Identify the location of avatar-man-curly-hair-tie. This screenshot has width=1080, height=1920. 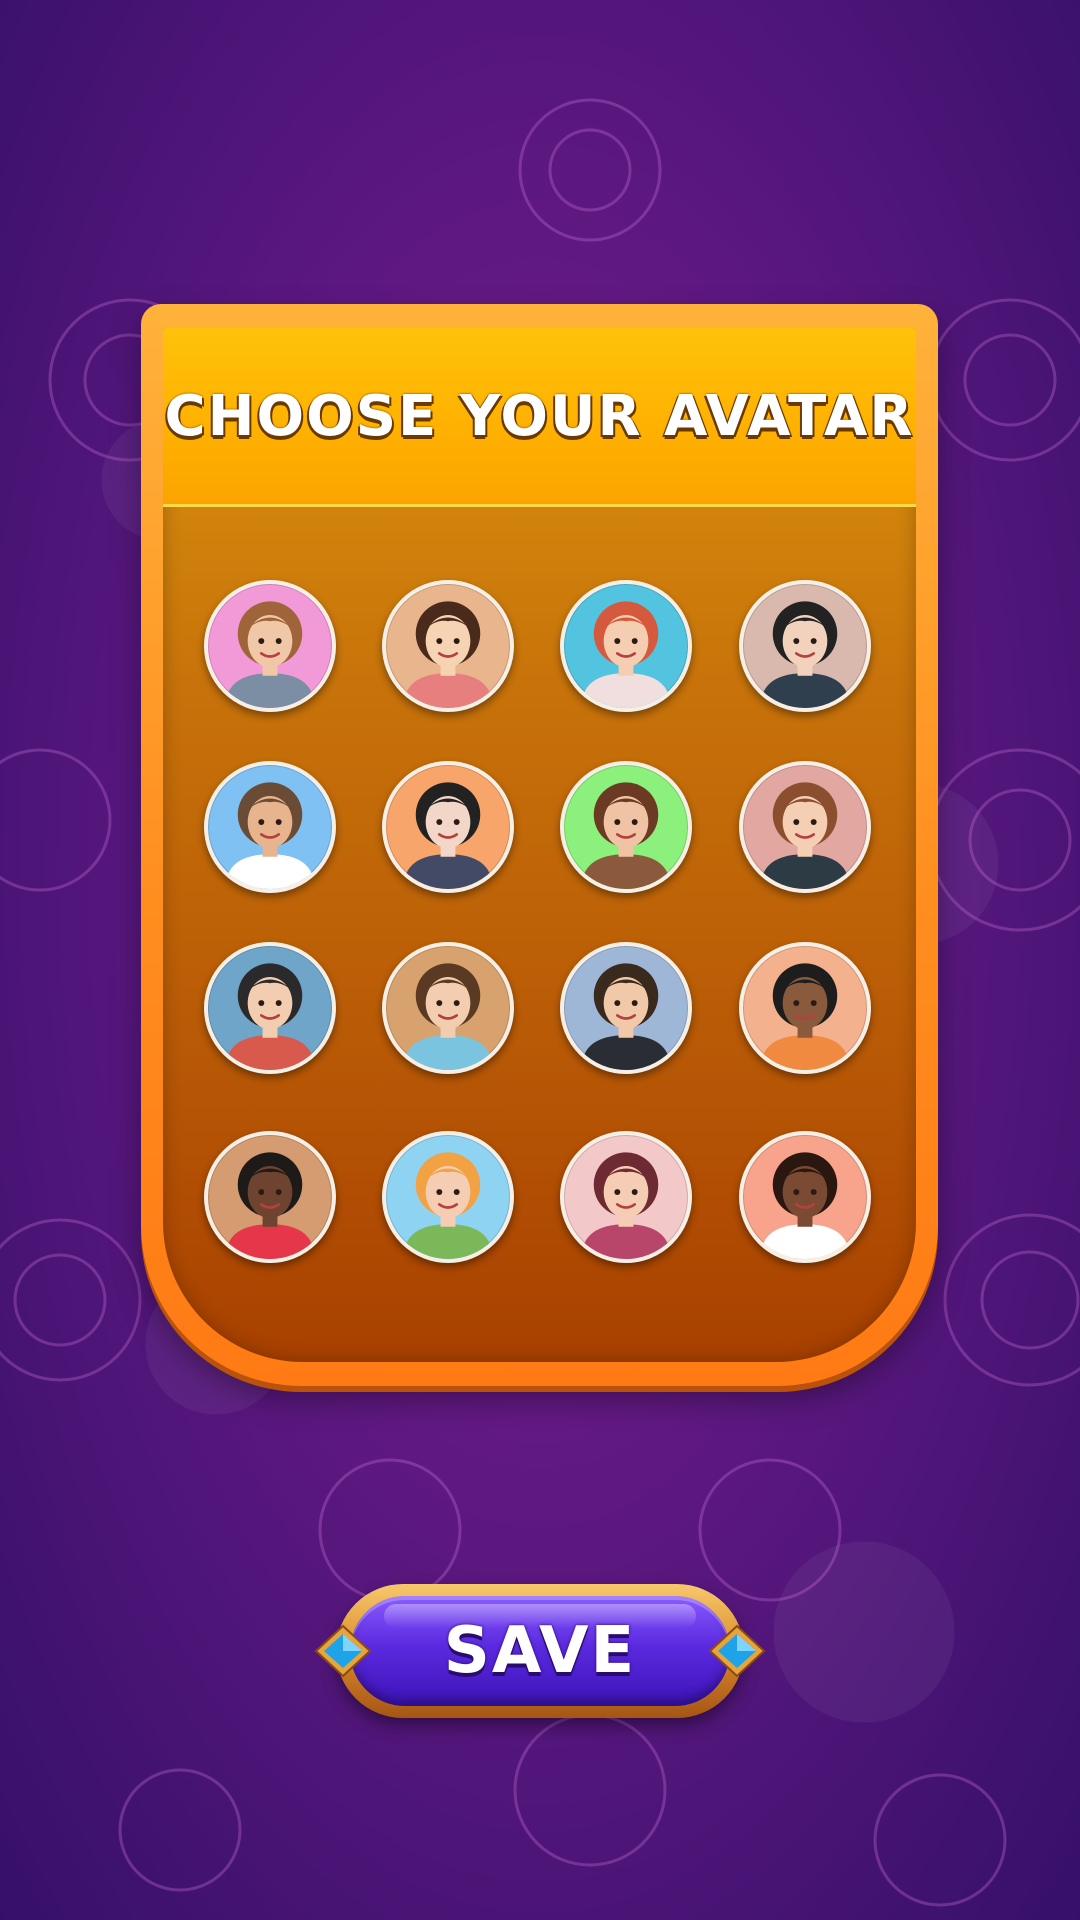
(805, 1008).